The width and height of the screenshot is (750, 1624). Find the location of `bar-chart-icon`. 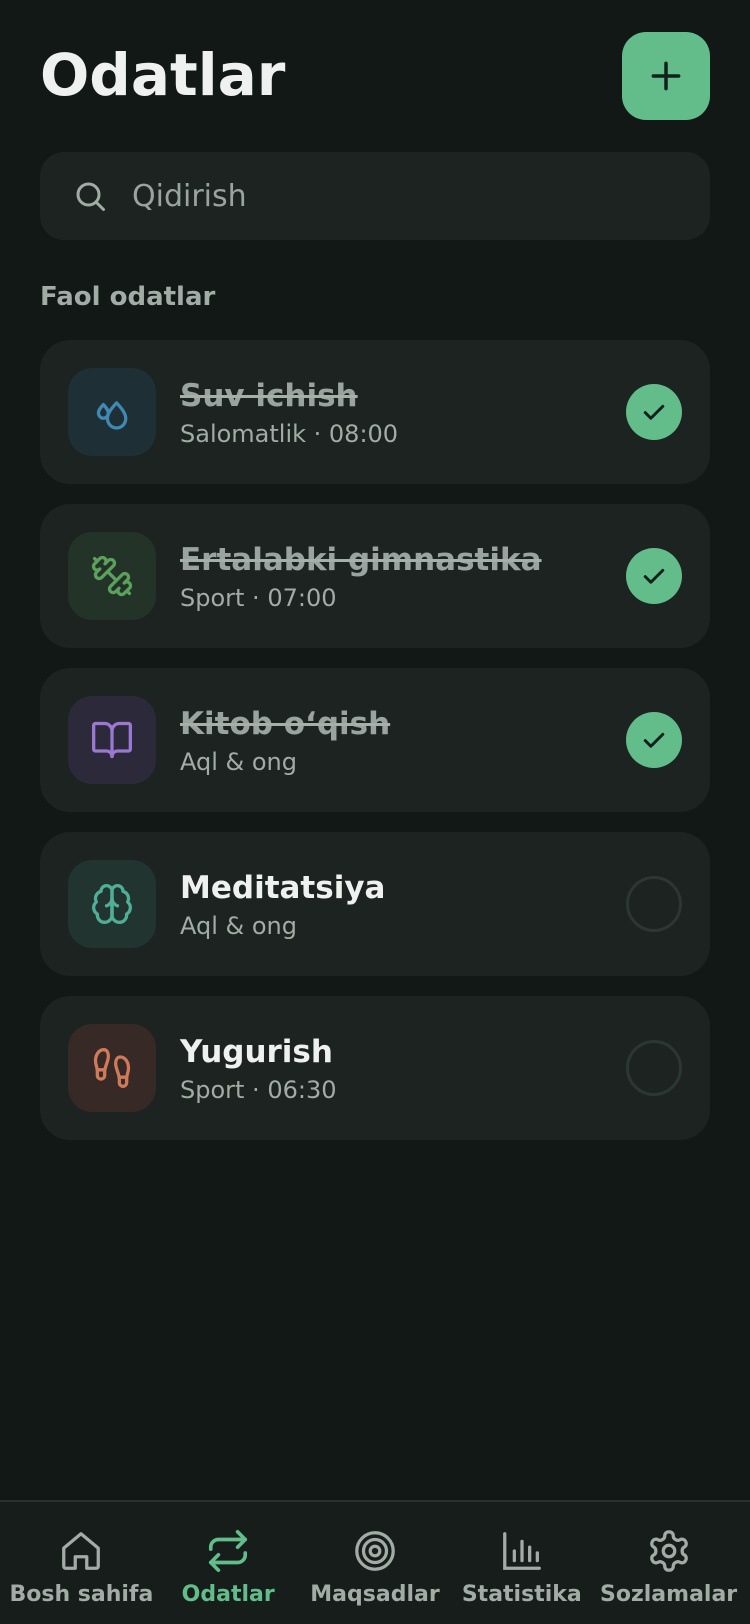

bar-chart-icon is located at coordinates (522, 1551).